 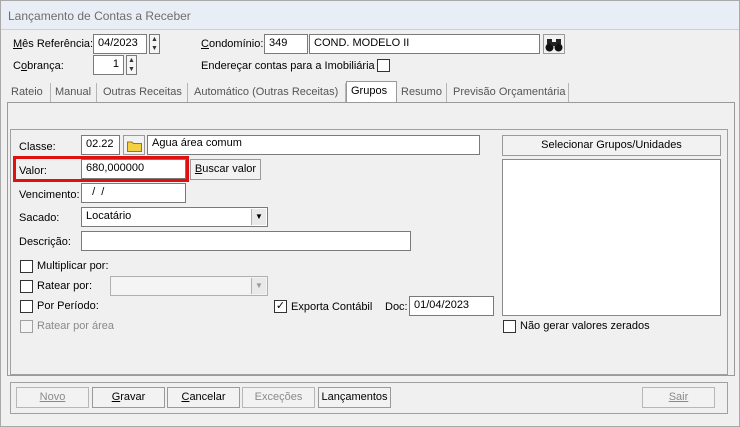 I want to click on por-periodo-checkbox, so click(x=26, y=306).